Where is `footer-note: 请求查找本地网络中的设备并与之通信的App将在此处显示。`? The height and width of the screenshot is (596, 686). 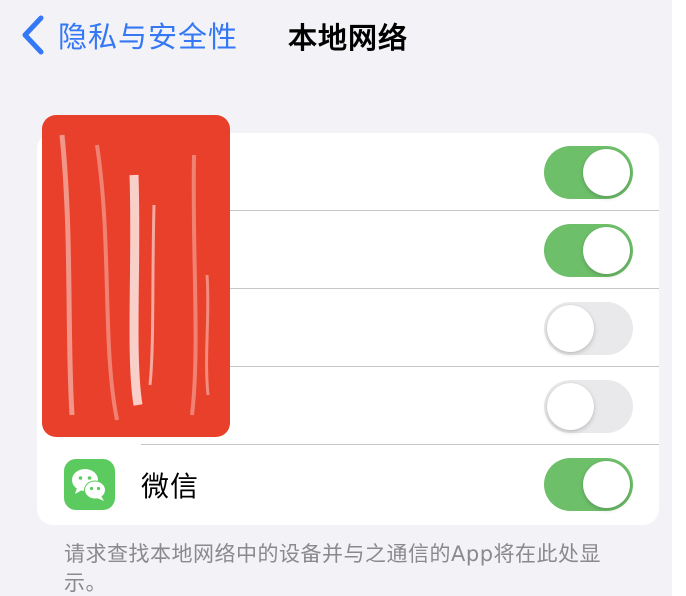 footer-note: 请求查找本地网络中的设备并与之通信的App将在此处显示。 is located at coordinates (333, 568).